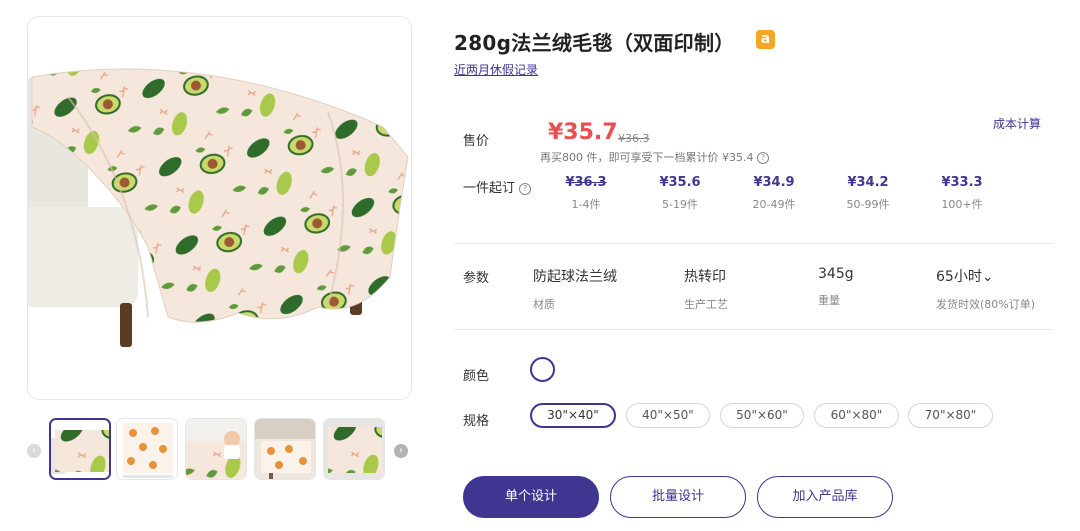 The height and width of the screenshot is (531, 1080). Describe the element at coordinates (774, 204) in the screenshot. I see `tier-quantity: 20-49件` at that location.